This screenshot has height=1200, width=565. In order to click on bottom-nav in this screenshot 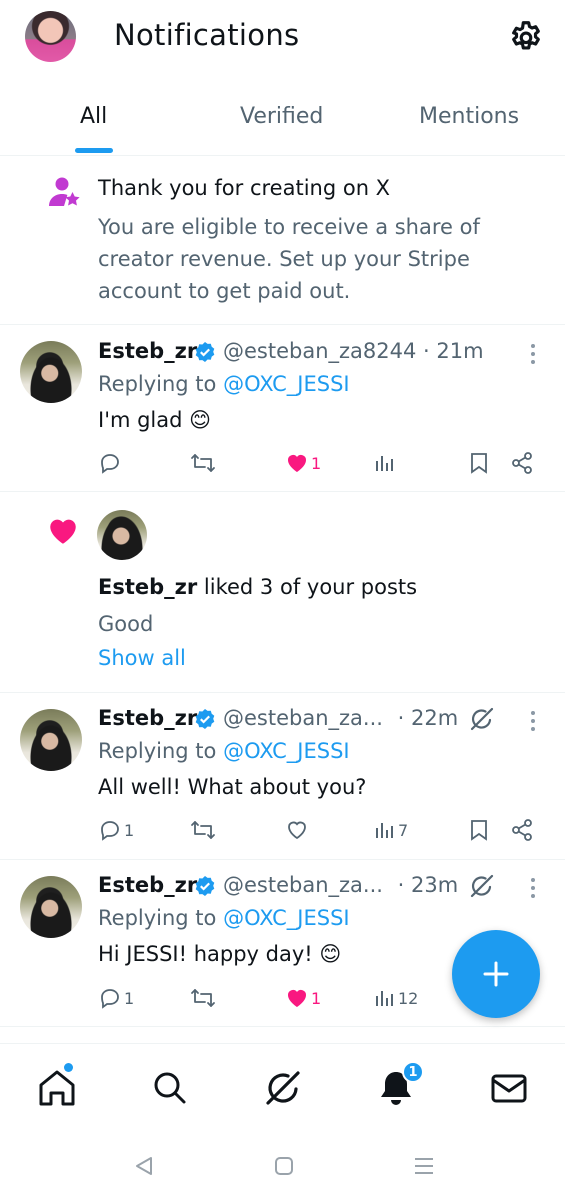, I will do `click(282, 1087)`.